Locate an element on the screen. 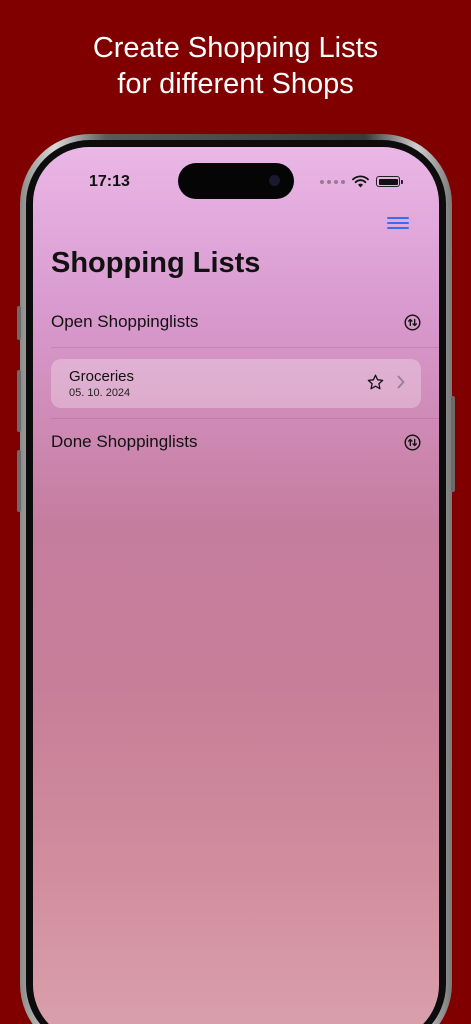 Image resolution: width=471 pixels, height=1024 pixels. hamburger-menu-icon is located at coordinates (398, 225).